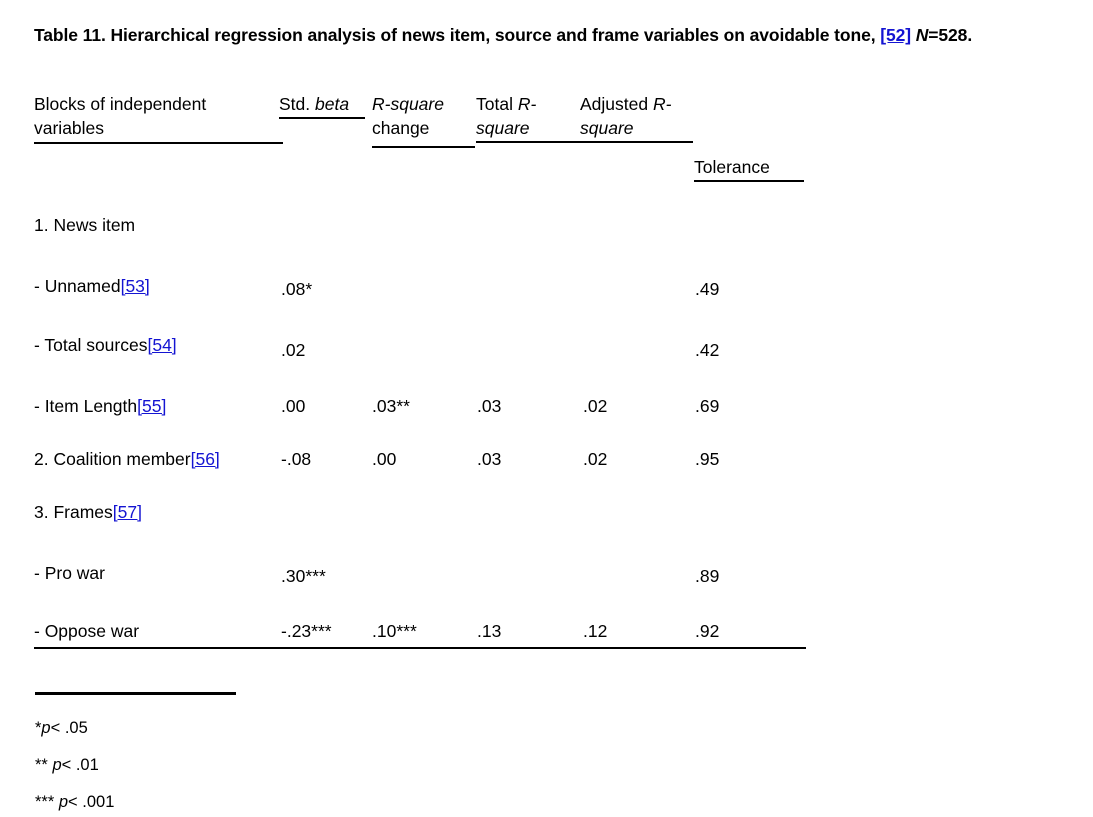 The width and height of the screenshot is (1093, 817). What do you see at coordinates (135, 693) in the screenshot?
I see `footnote-separator-rule` at bounding box center [135, 693].